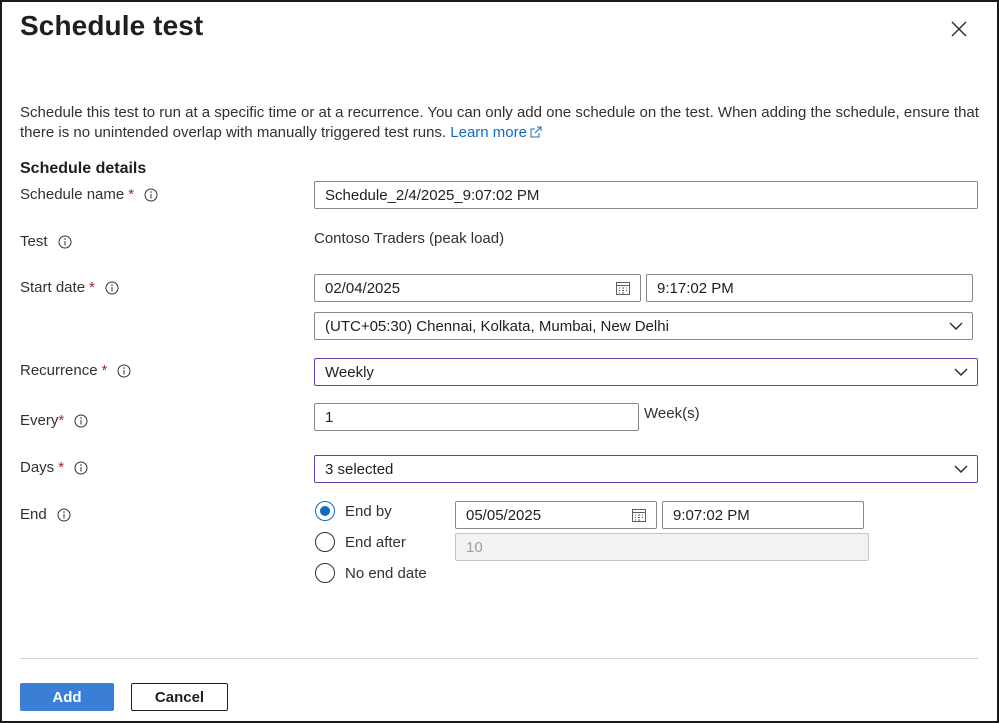 Image resolution: width=999 pixels, height=723 pixels. I want to click on close-icon, so click(959, 29).